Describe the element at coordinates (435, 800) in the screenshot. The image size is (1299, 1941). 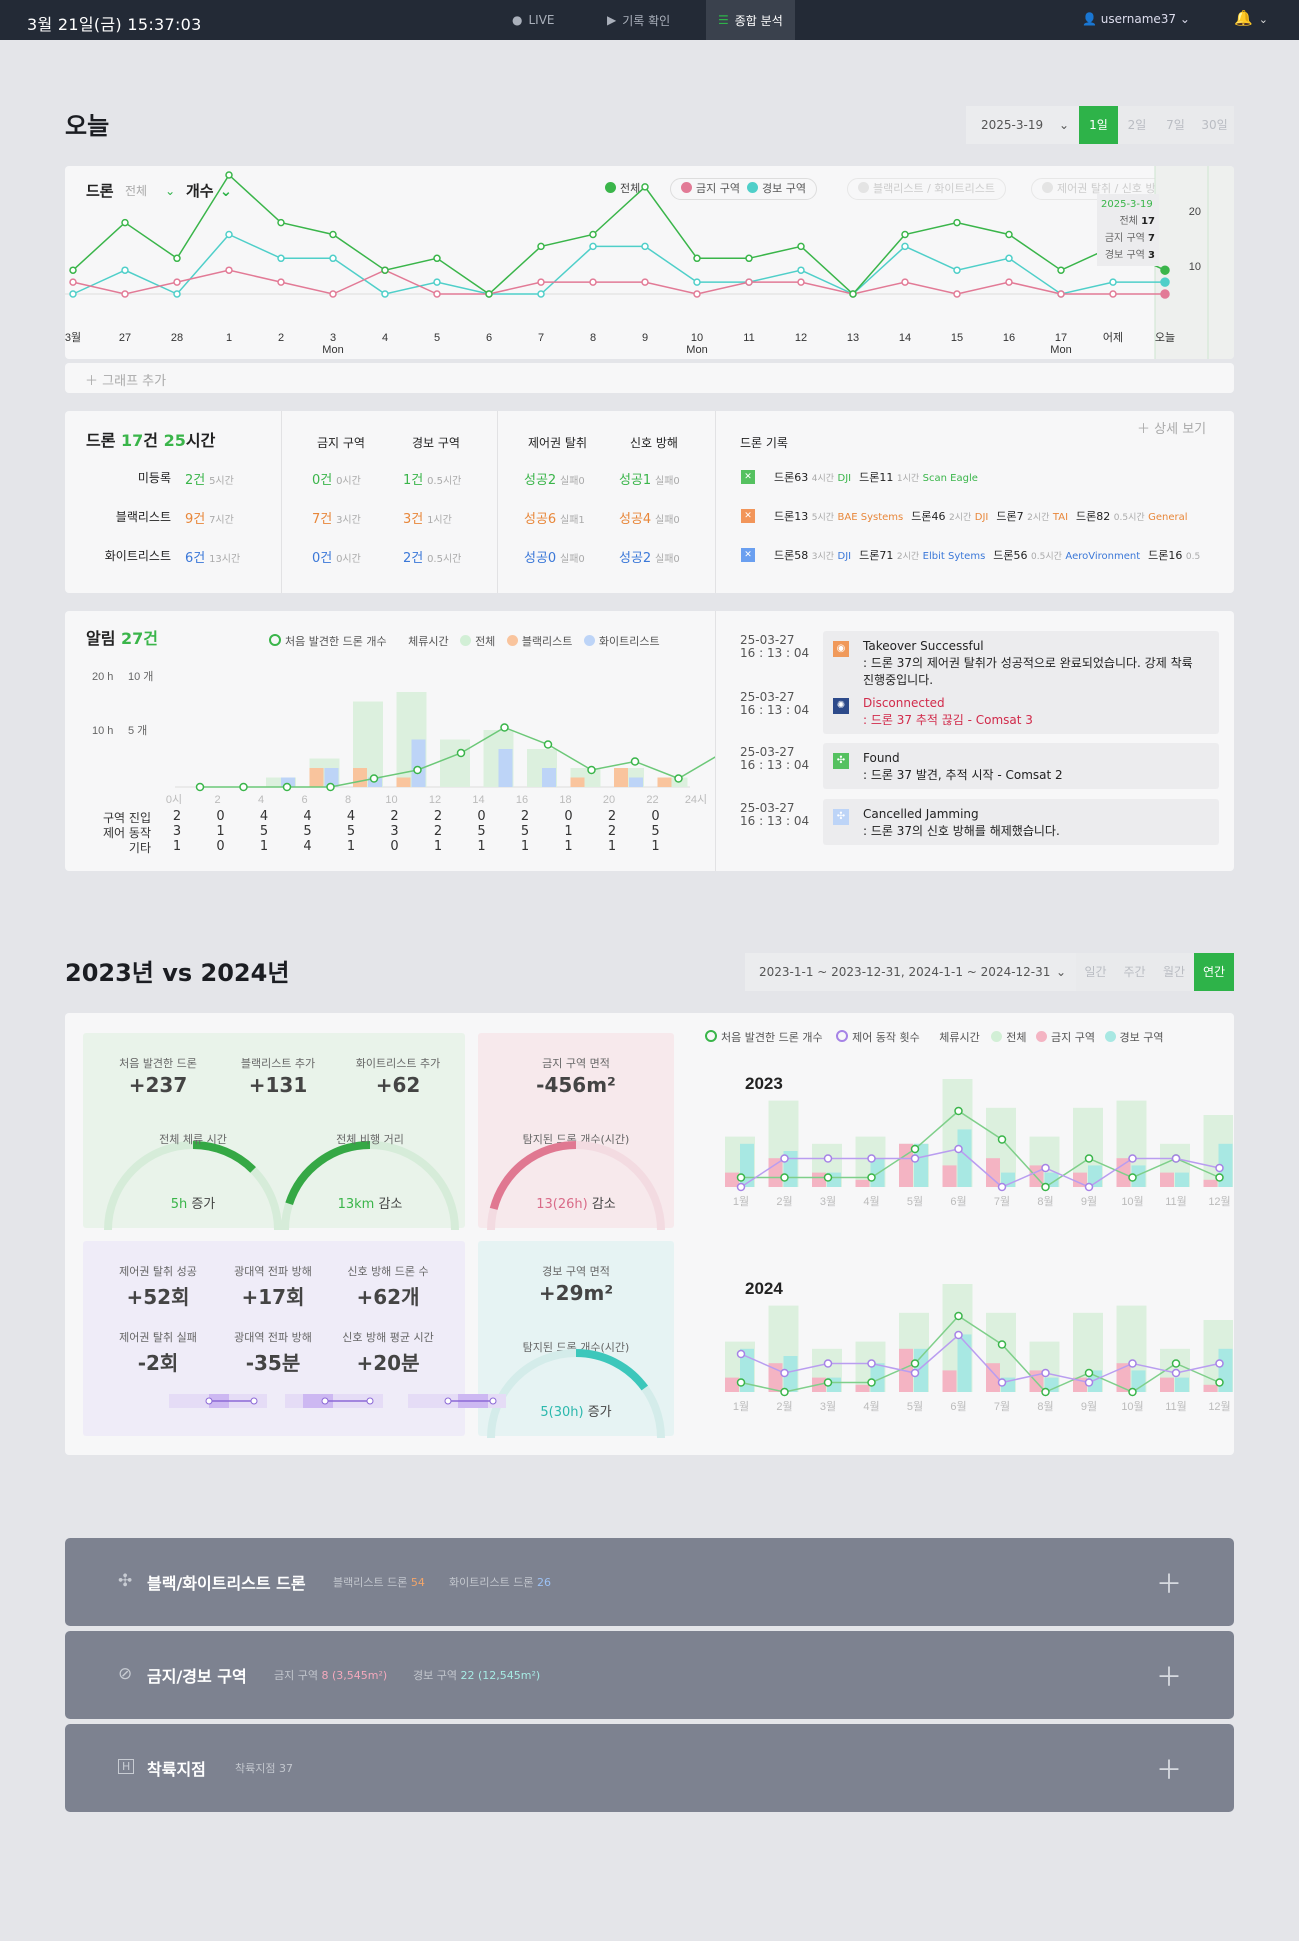
I see `x-tick: 12` at that location.